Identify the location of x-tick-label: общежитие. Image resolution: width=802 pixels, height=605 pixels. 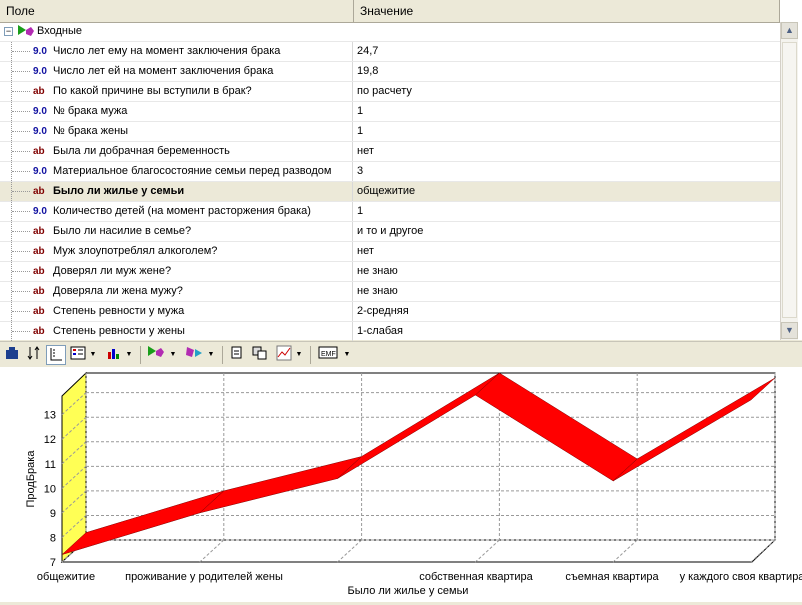
(66, 577).